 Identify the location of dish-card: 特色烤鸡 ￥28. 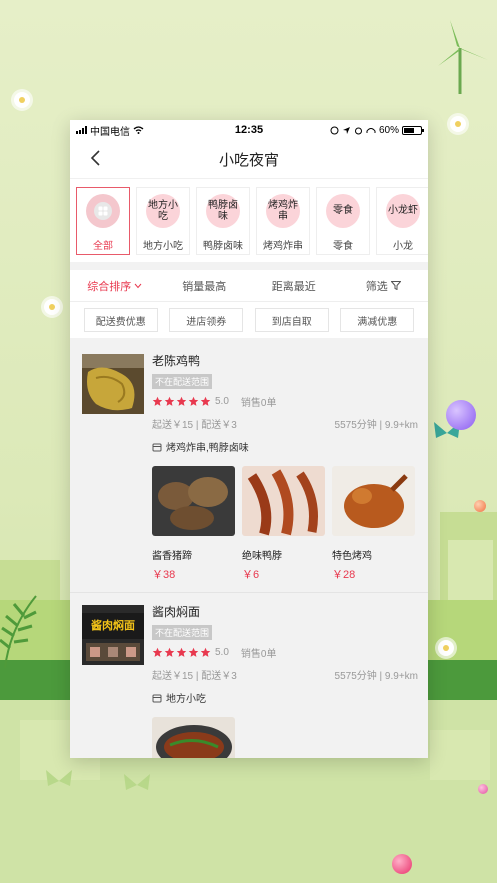
(373, 524).